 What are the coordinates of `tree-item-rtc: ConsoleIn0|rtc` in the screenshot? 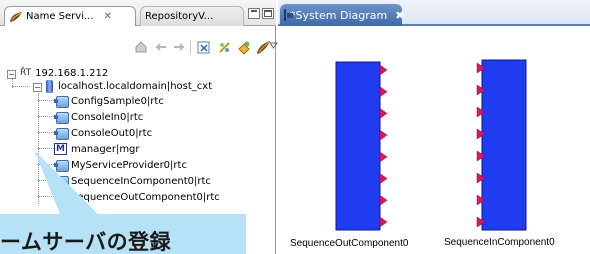 It's located at (98, 117).